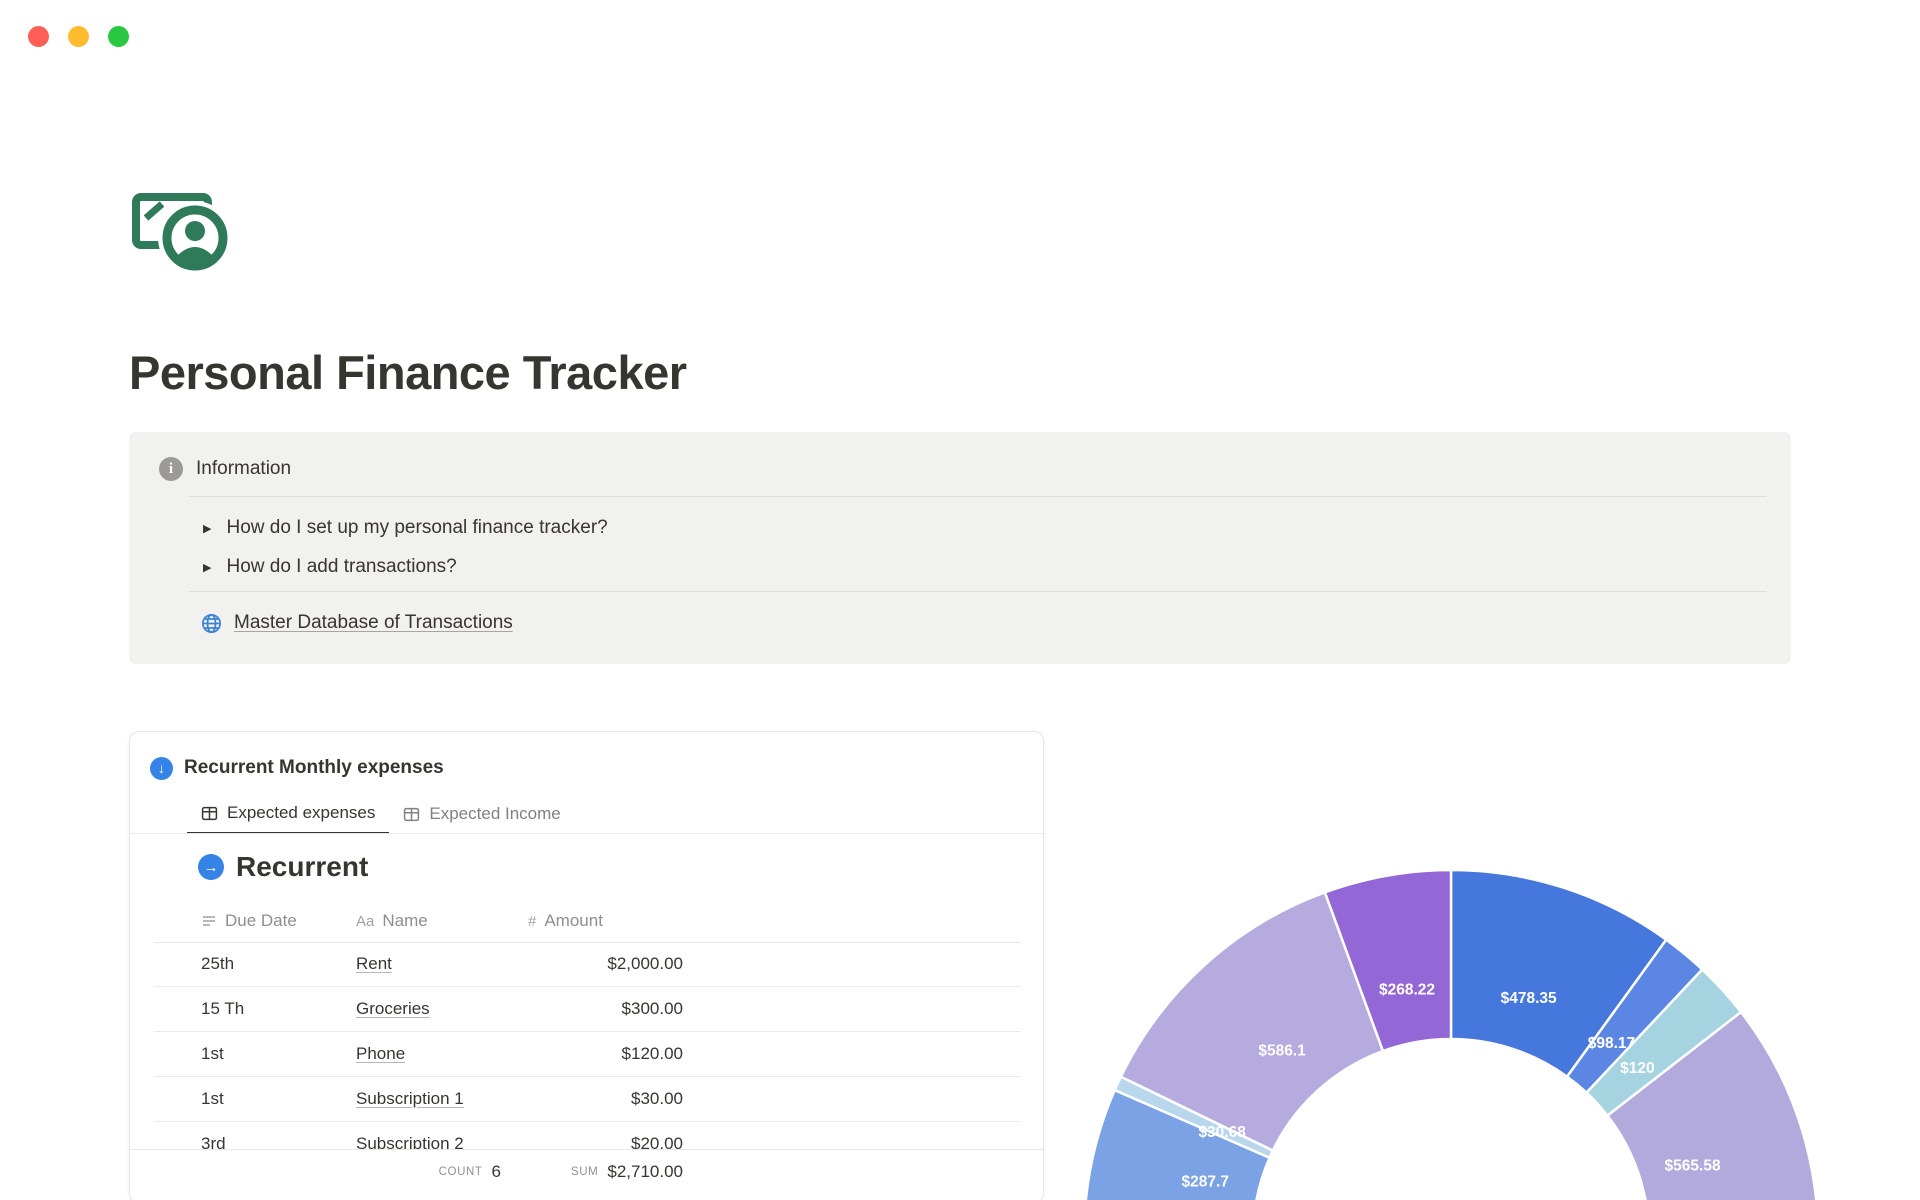 This screenshot has width=1920, height=1200. Describe the element at coordinates (38, 36) in the screenshot. I see `close-window-button` at that location.